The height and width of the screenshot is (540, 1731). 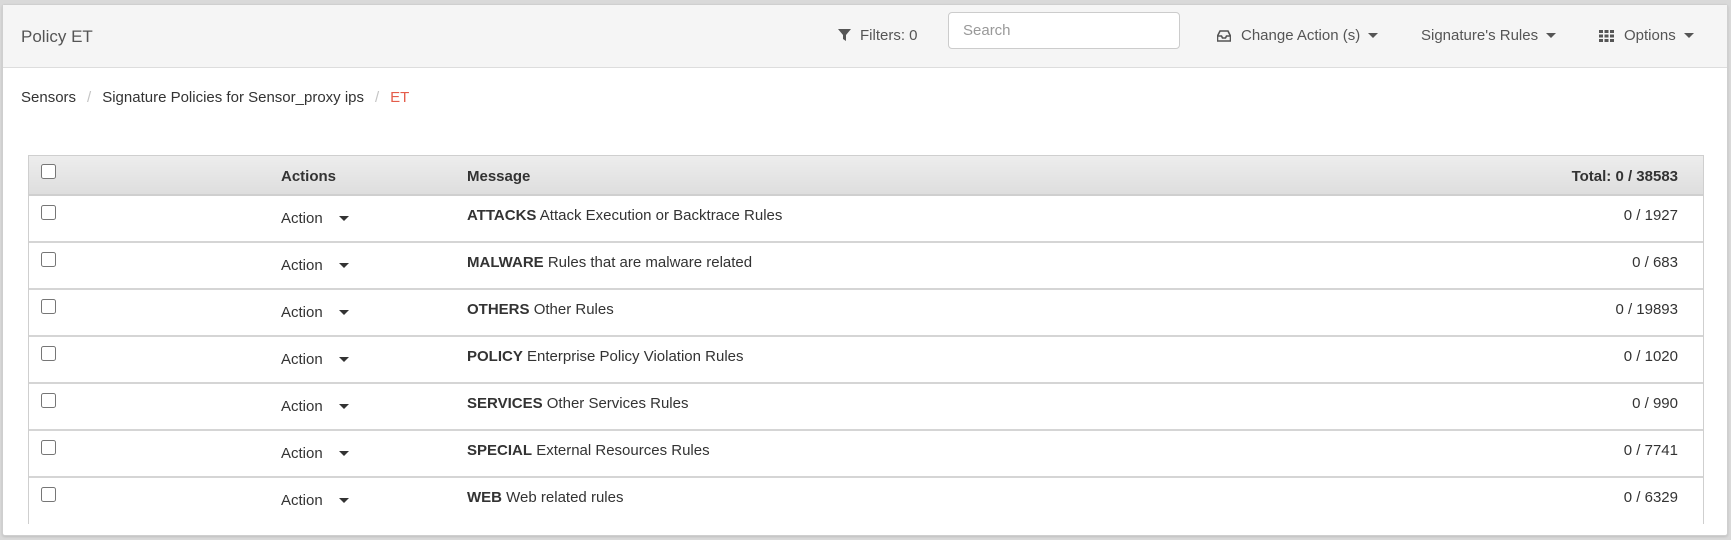 I want to click on options-label: Options, so click(x=1650, y=35).